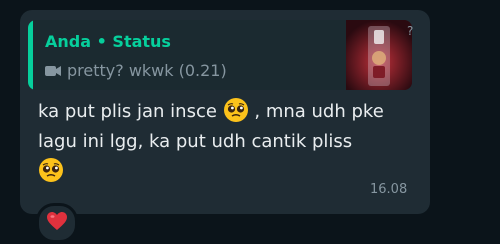 This screenshot has width=500, height=244. Describe the element at coordinates (53, 71) in the screenshot. I see `video-camera-icon` at that location.